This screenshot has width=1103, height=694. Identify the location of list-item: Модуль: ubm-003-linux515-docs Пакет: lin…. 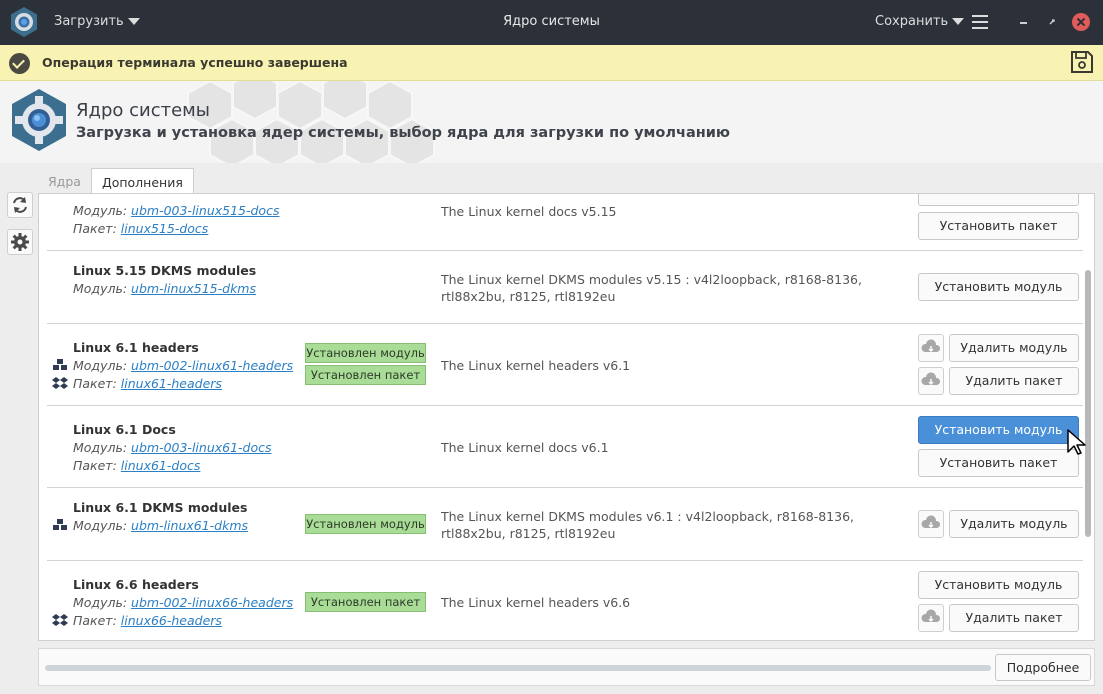
(565, 222).